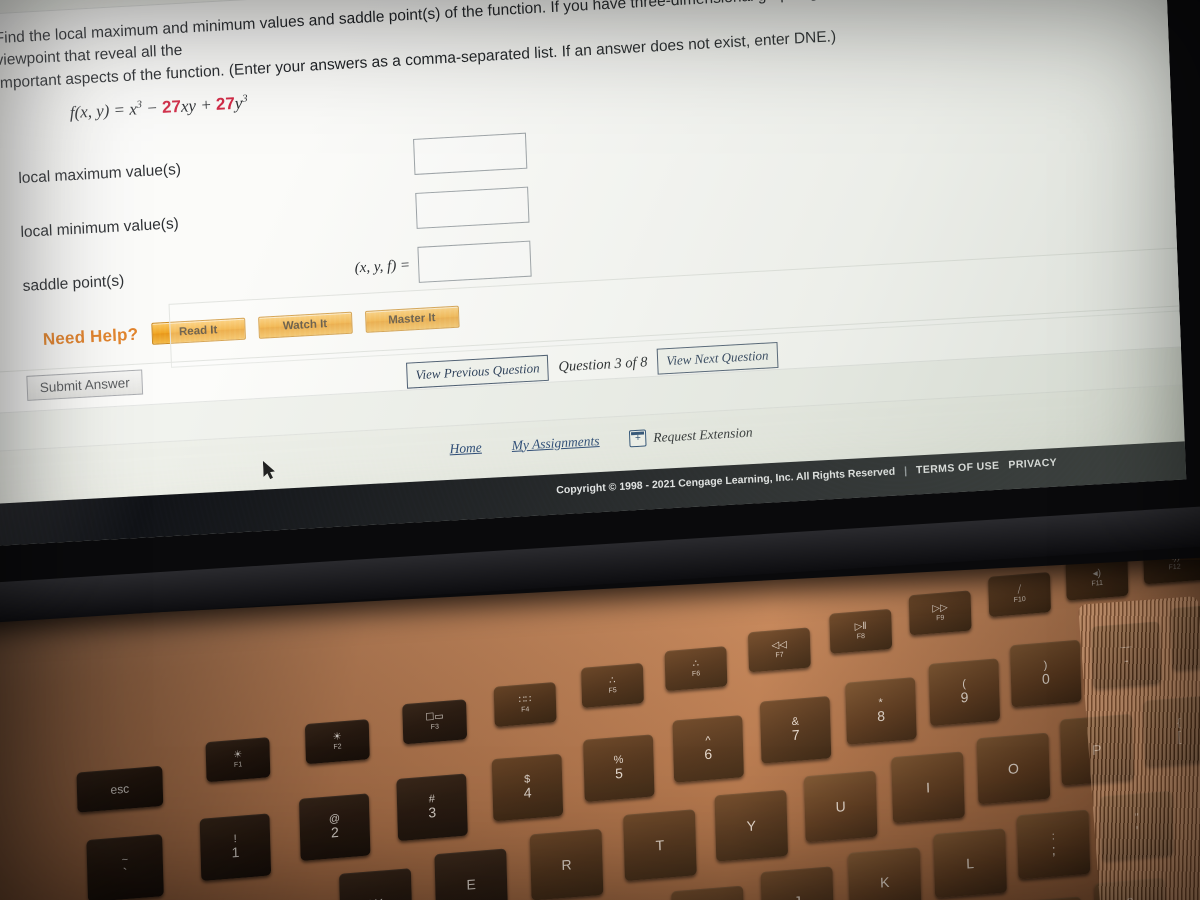 This screenshot has height=900, width=1200. I want to click on key-f7: ◁◁ F7, so click(779, 650).